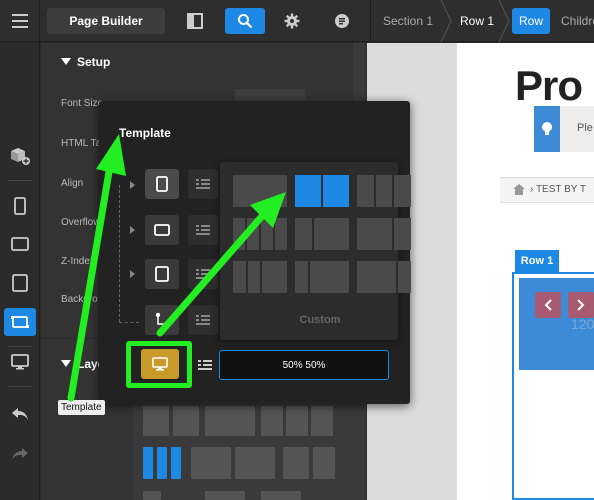 The image size is (594, 500). I want to click on breadcrumb-row: Row 1, so click(477, 21).